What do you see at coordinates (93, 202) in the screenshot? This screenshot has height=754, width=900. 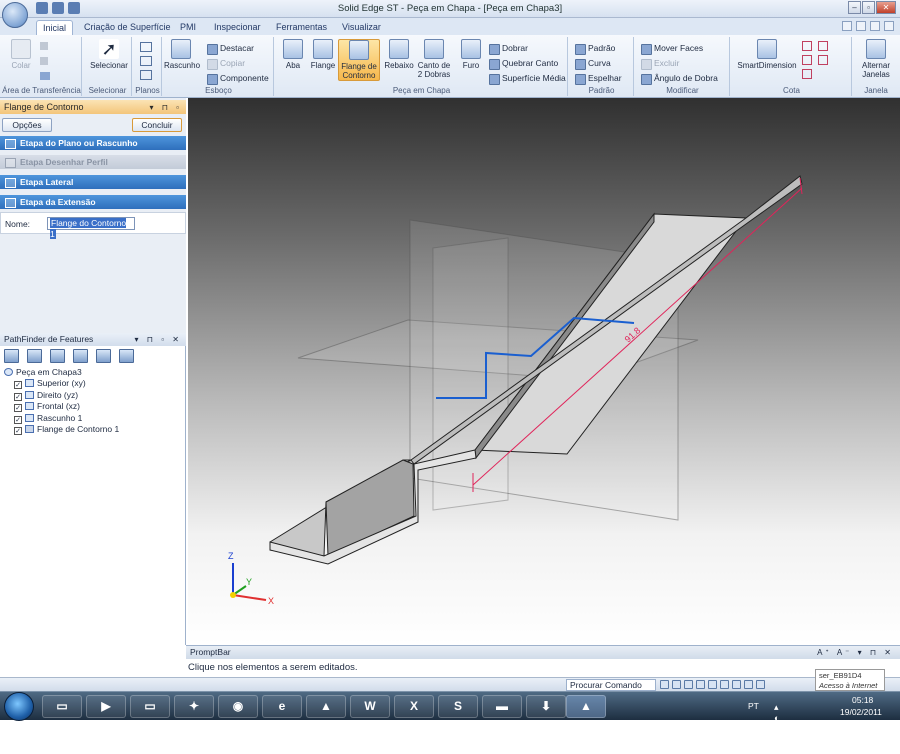 I see `step-extensao: Etapa da Extensão` at bounding box center [93, 202].